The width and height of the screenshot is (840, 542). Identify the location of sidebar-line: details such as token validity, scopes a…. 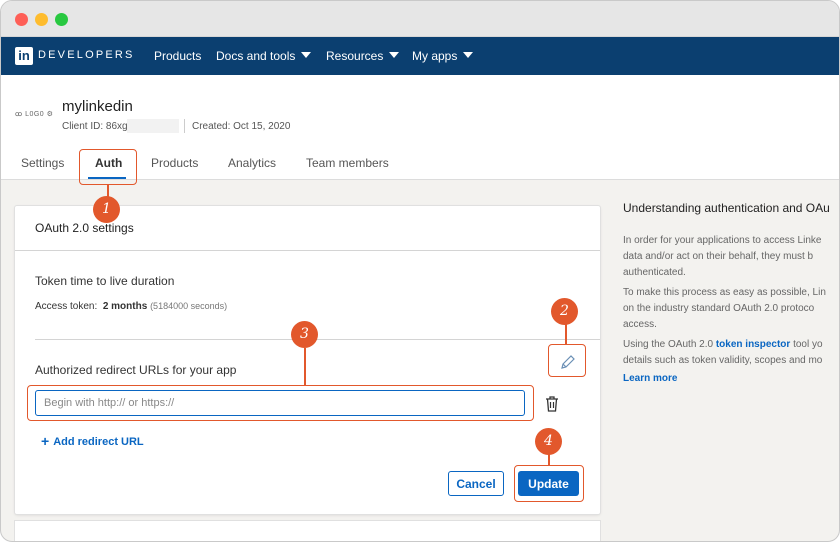
(723, 360).